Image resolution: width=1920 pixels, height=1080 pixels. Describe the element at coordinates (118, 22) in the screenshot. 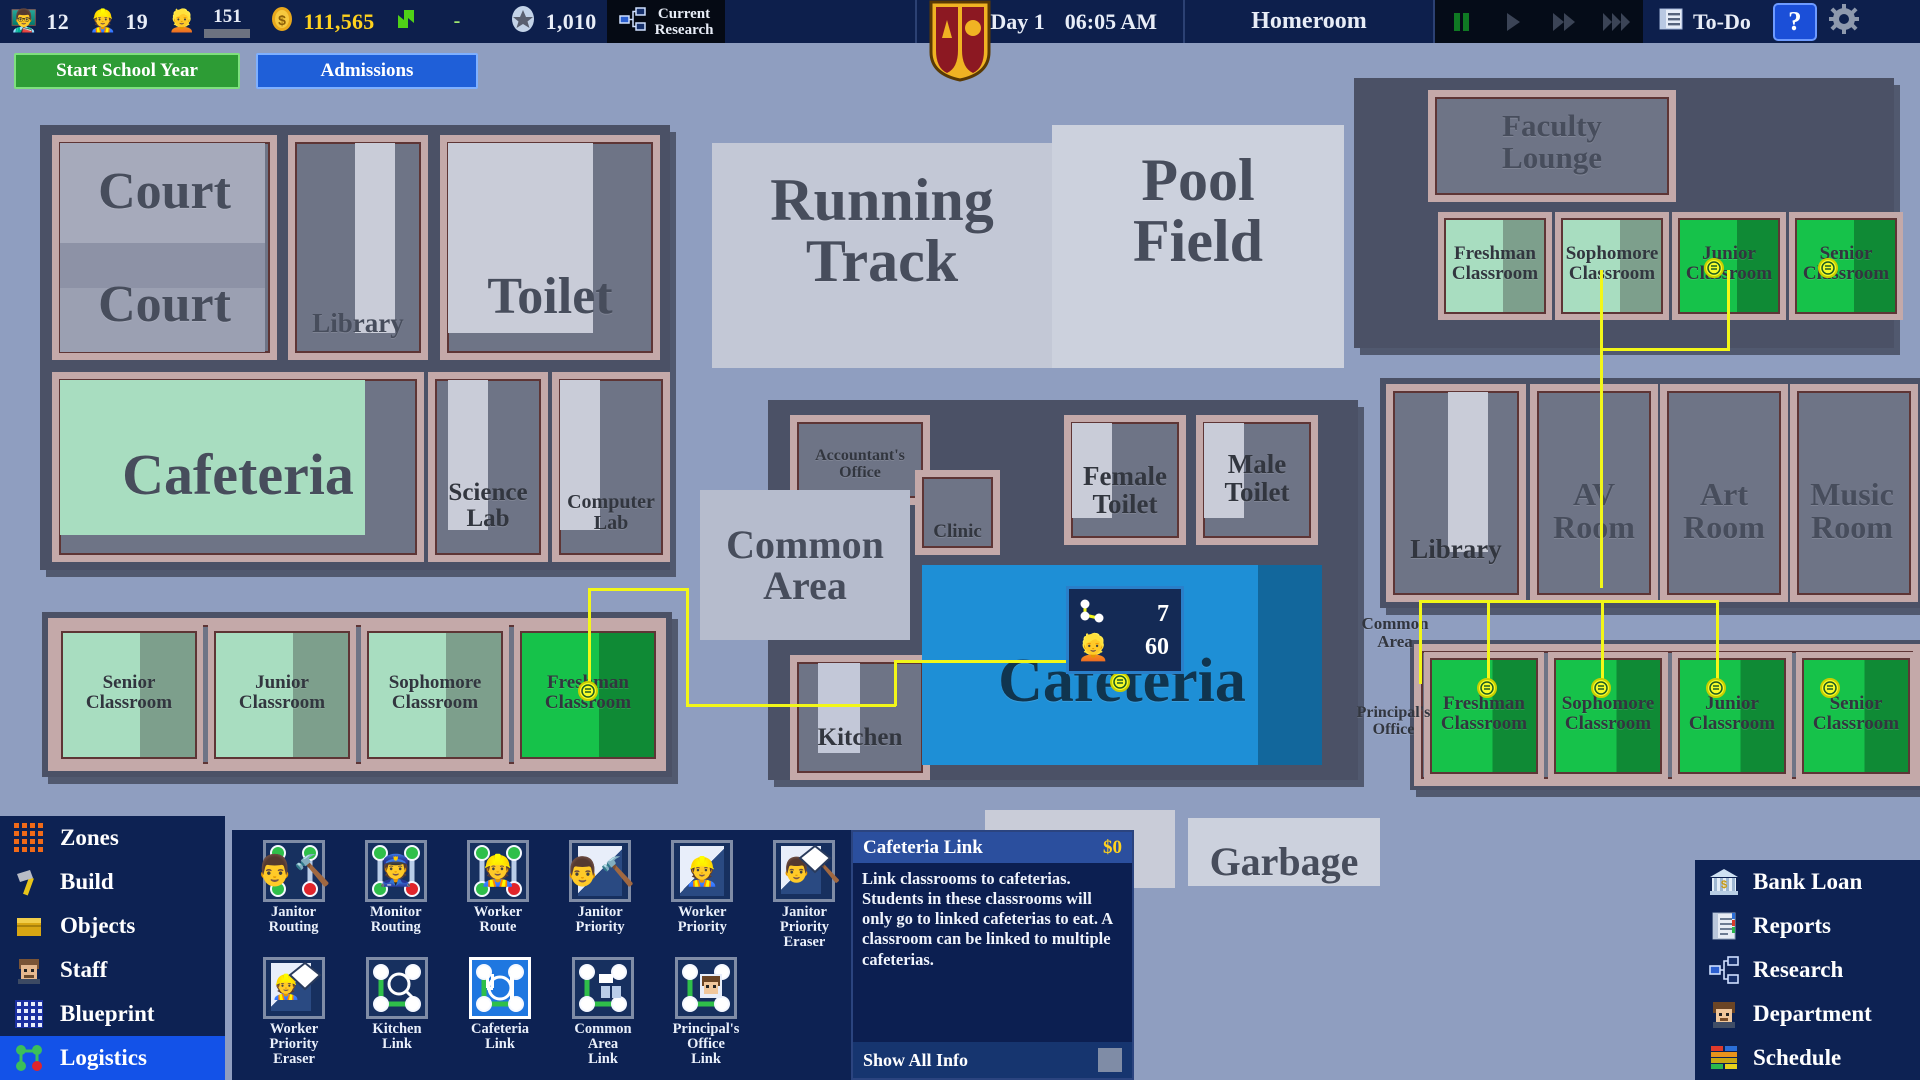

I see `res-worker: 👷 19` at that location.